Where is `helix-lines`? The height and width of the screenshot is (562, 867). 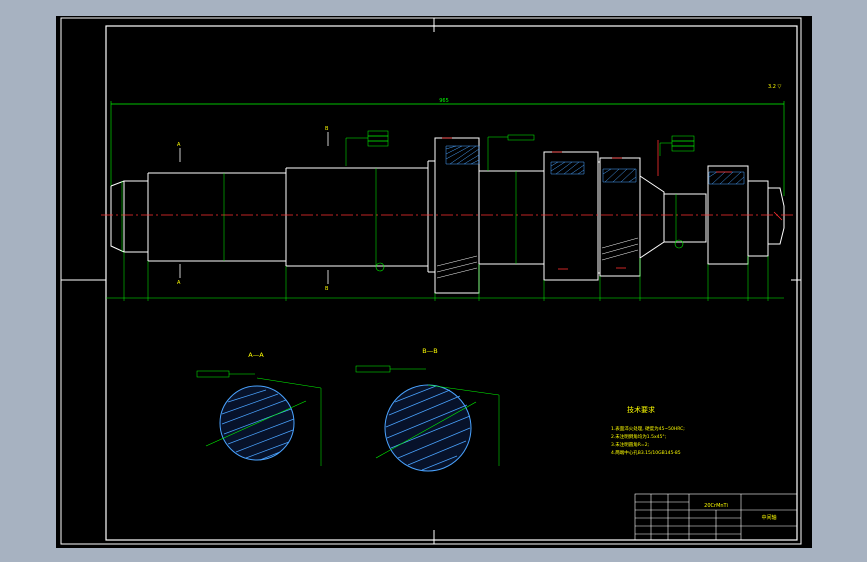 helix-lines is located at coordinates (537, 258).